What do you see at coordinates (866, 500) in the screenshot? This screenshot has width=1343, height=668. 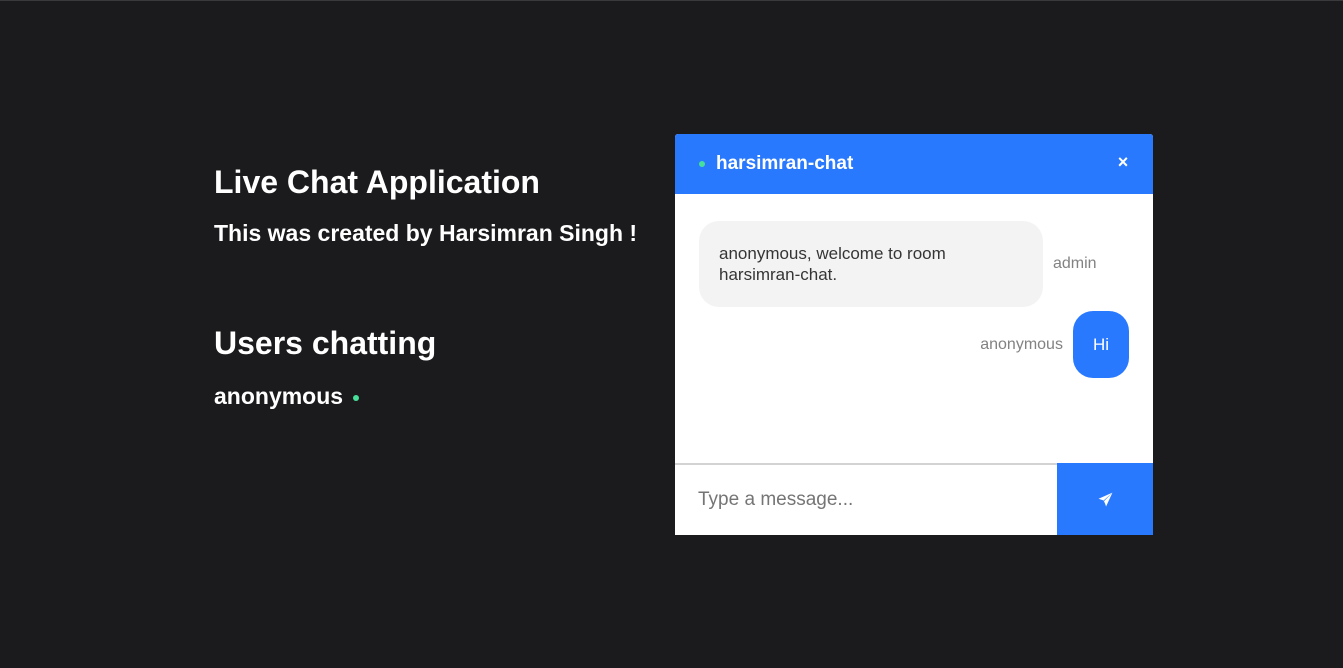 I see `message-input` at bounding box center [866, 500].